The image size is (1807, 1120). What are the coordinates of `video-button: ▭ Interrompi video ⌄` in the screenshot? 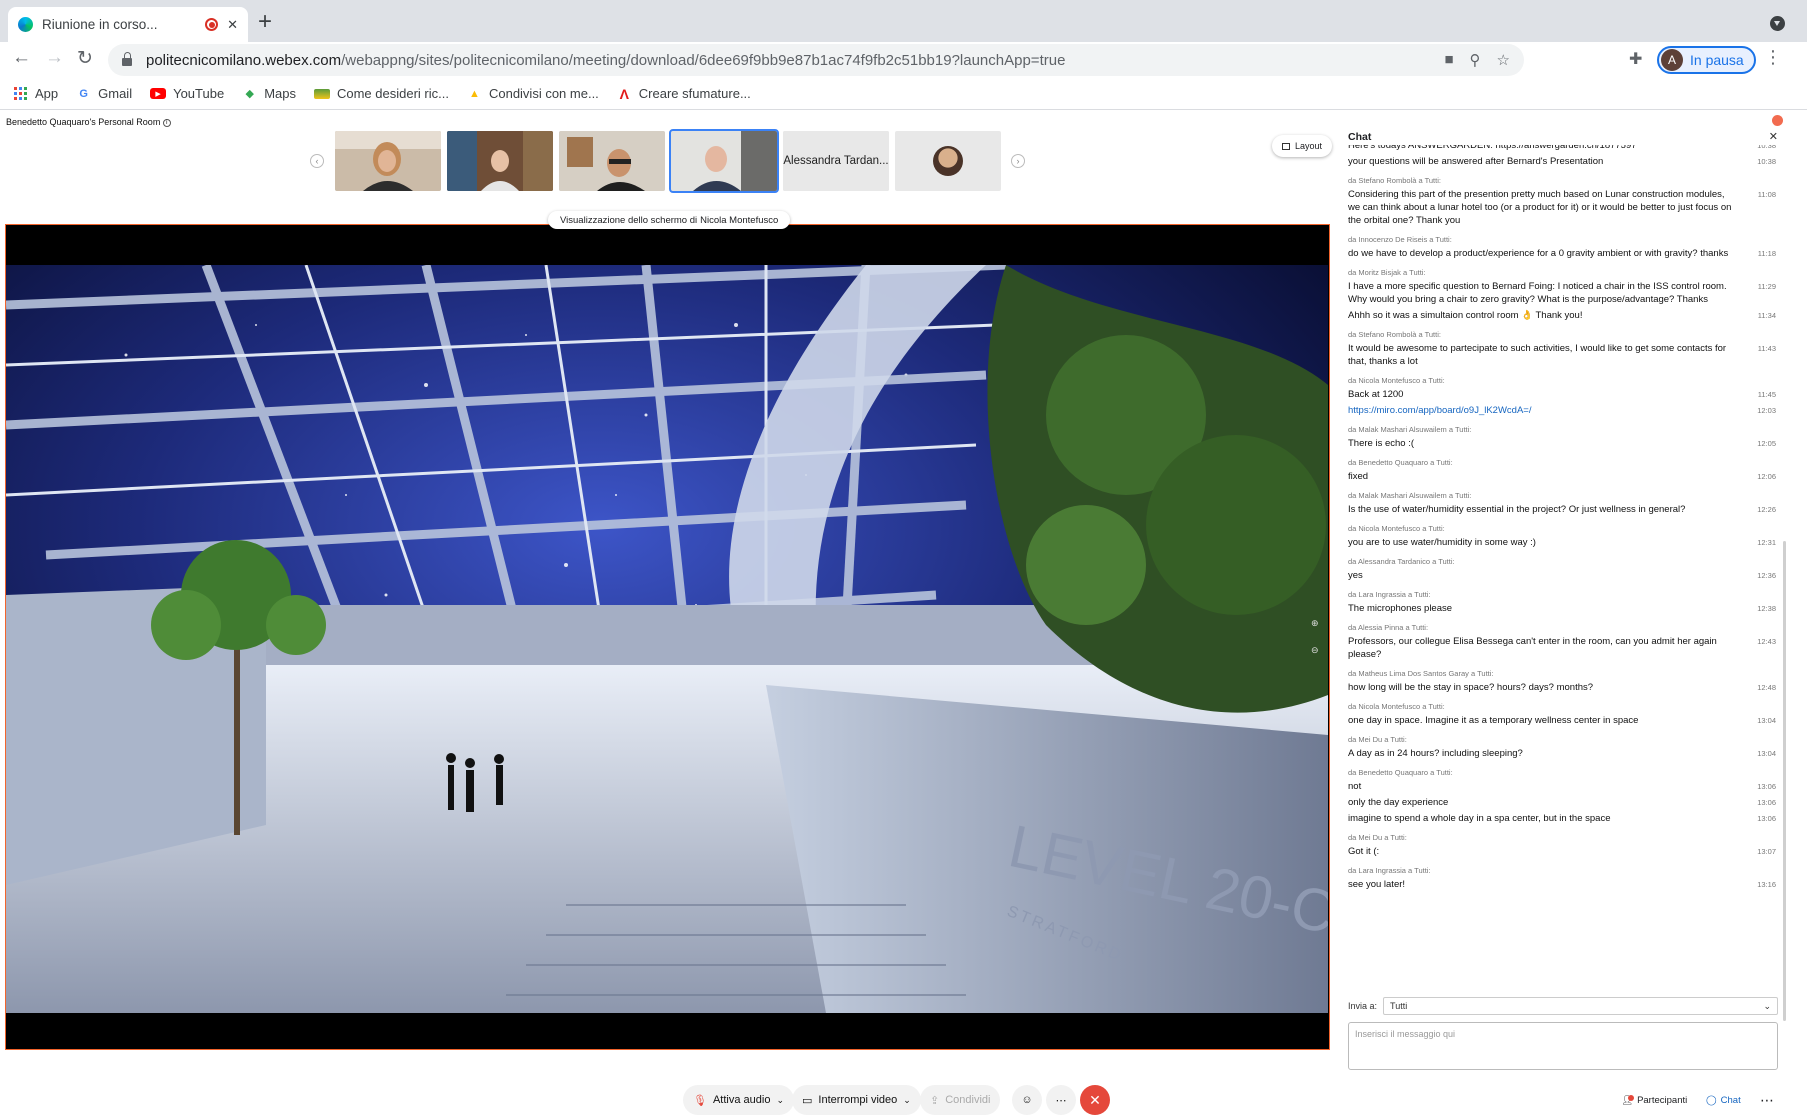 It's located at (856, 1100).